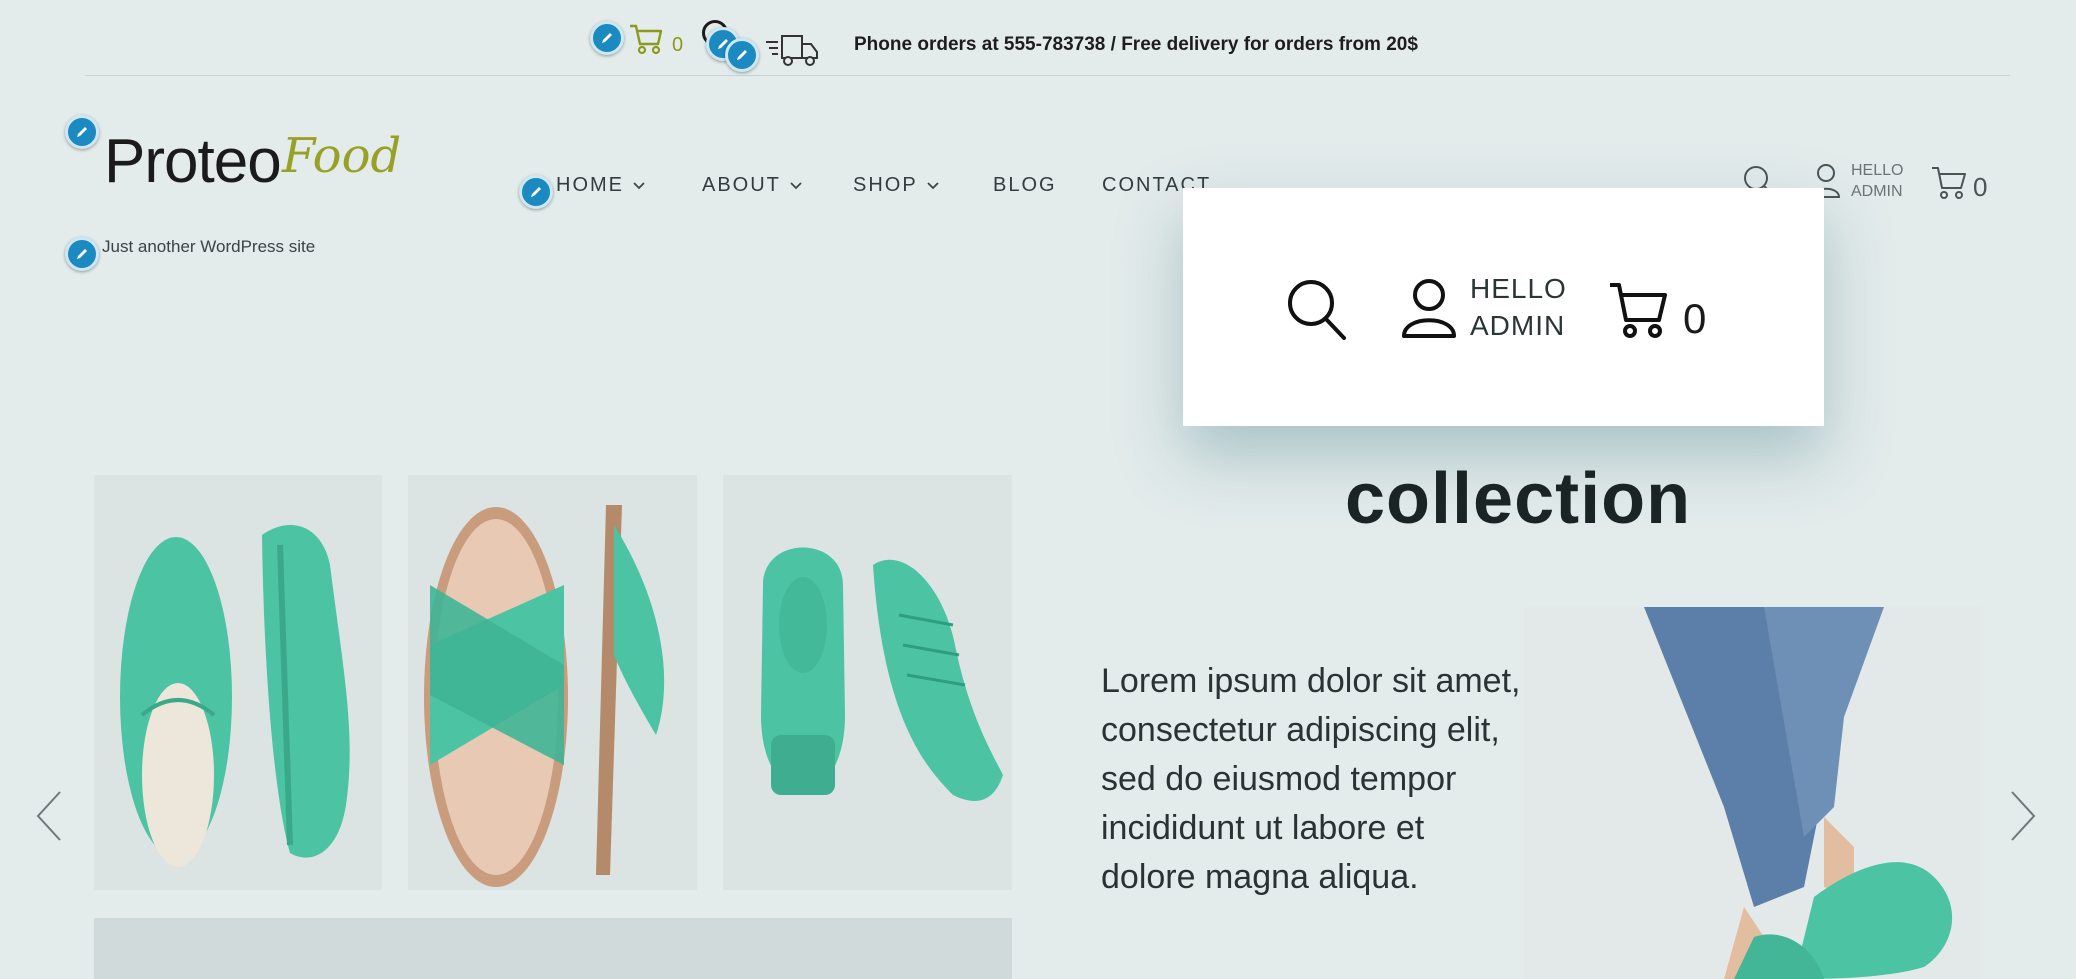  Describe the element at coordinates (341, 156) in the screenshot. I see `site-logo-accent: Food` at that location.